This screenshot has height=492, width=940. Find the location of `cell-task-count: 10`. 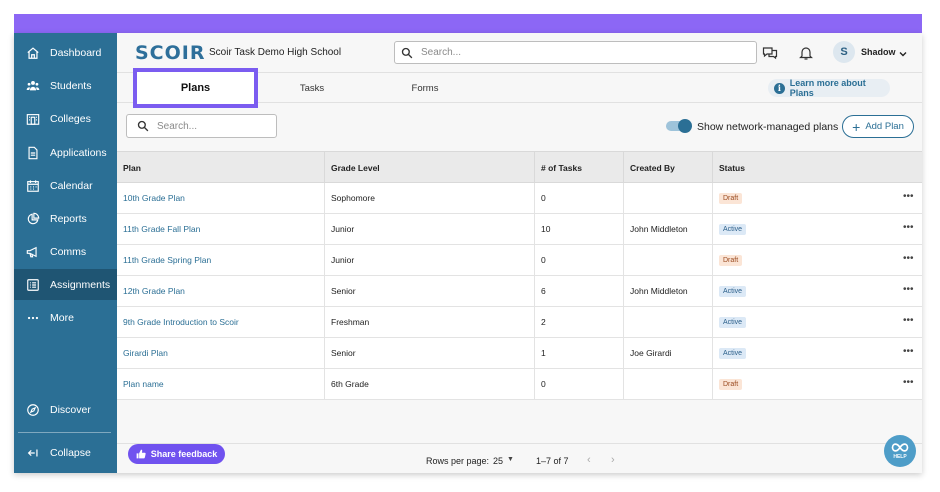

cell-task-count: 10 is located at coordinates (579, 229).